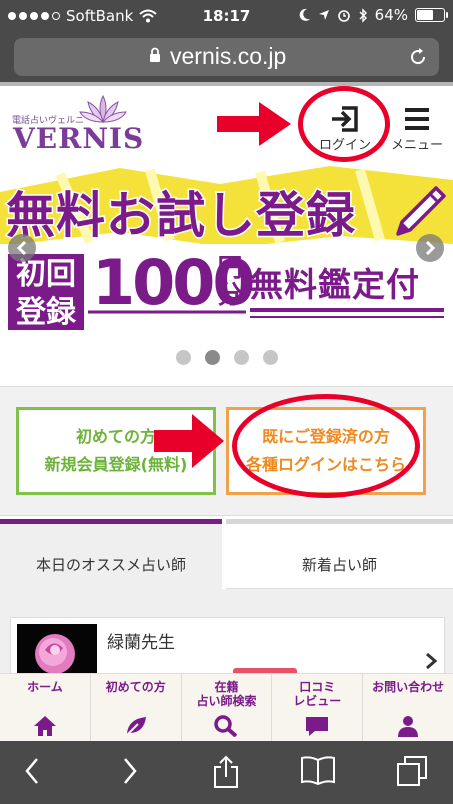 The height and width of the screenshot is (804, 453). I want to click on book-icon, so click(318, 770).